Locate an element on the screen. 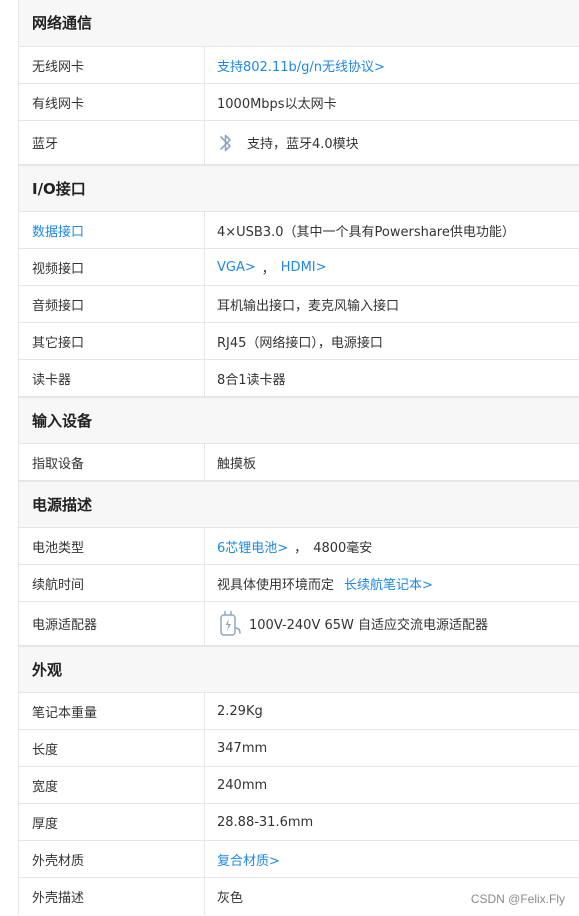  value-wired: 1000Mbps以太网卡 is located at coordinates (277, 104).